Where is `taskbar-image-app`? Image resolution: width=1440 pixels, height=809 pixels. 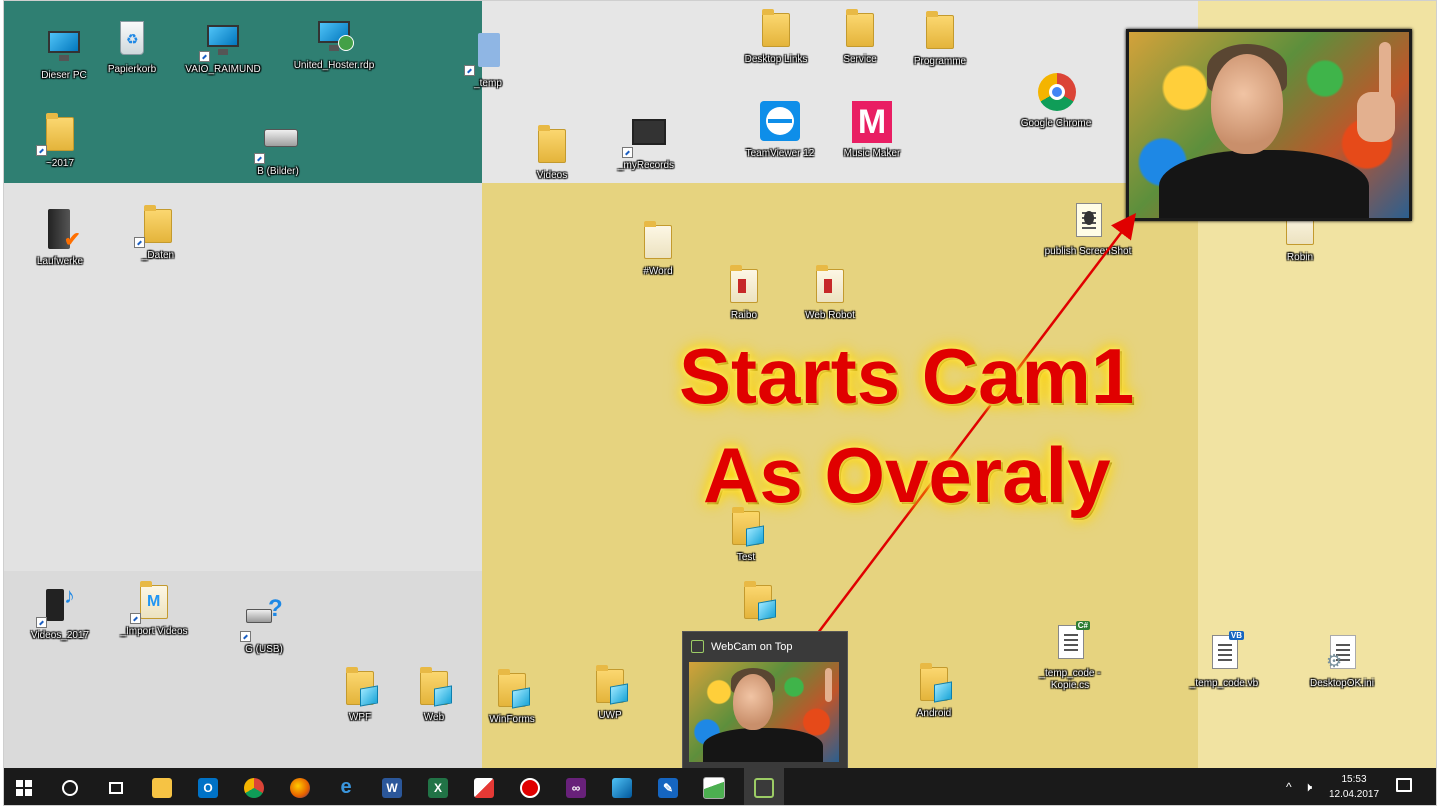
taskbar-image-app is located at coordinates (714, 786).